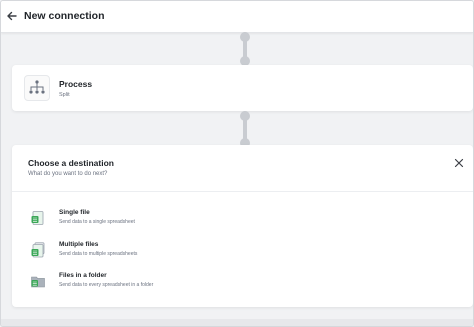 This screenshot has width=474, height=327. Describe the element at coordinates (98, 254) in the screenshot. I see `option-description: Send data to multiple spreadsheets` at that location.